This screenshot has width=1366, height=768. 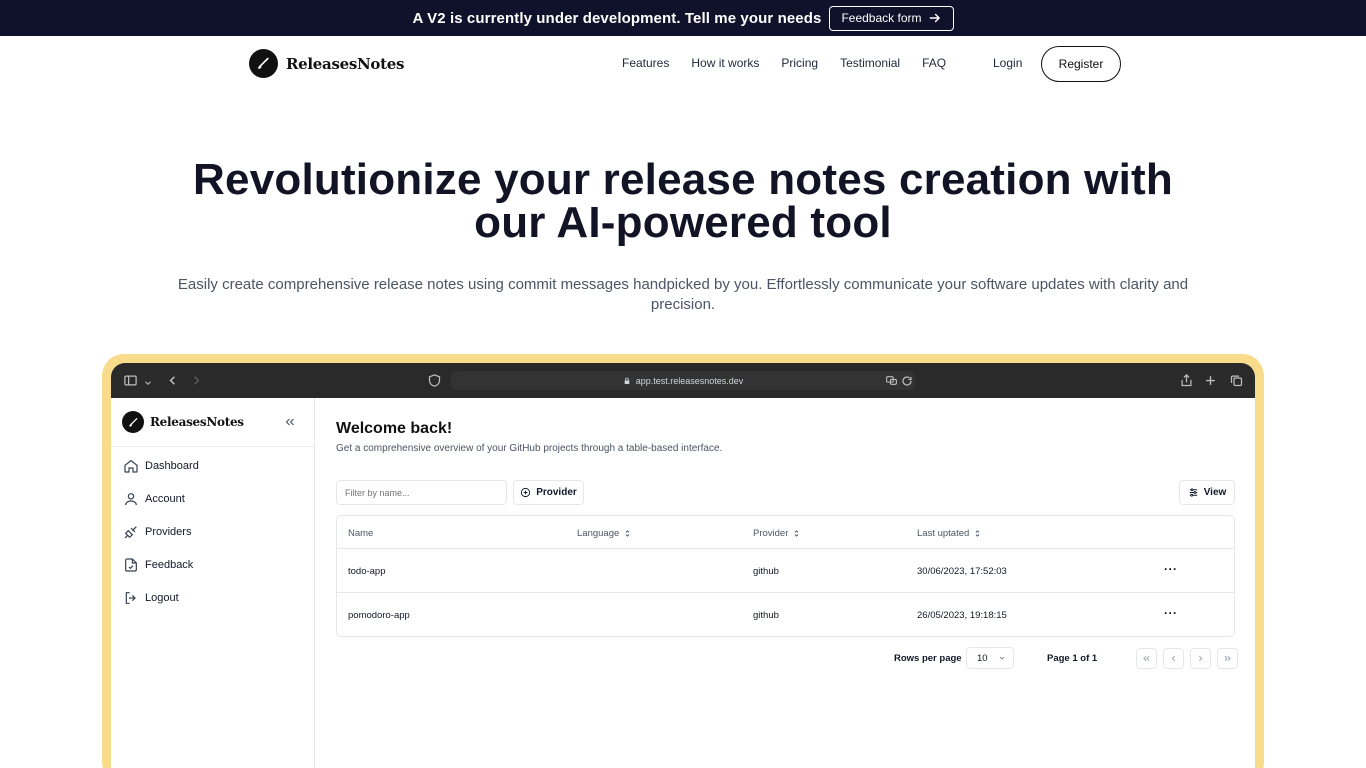 I want to click on feedback-form-button: Feedback form, so click(x=891, y=18).